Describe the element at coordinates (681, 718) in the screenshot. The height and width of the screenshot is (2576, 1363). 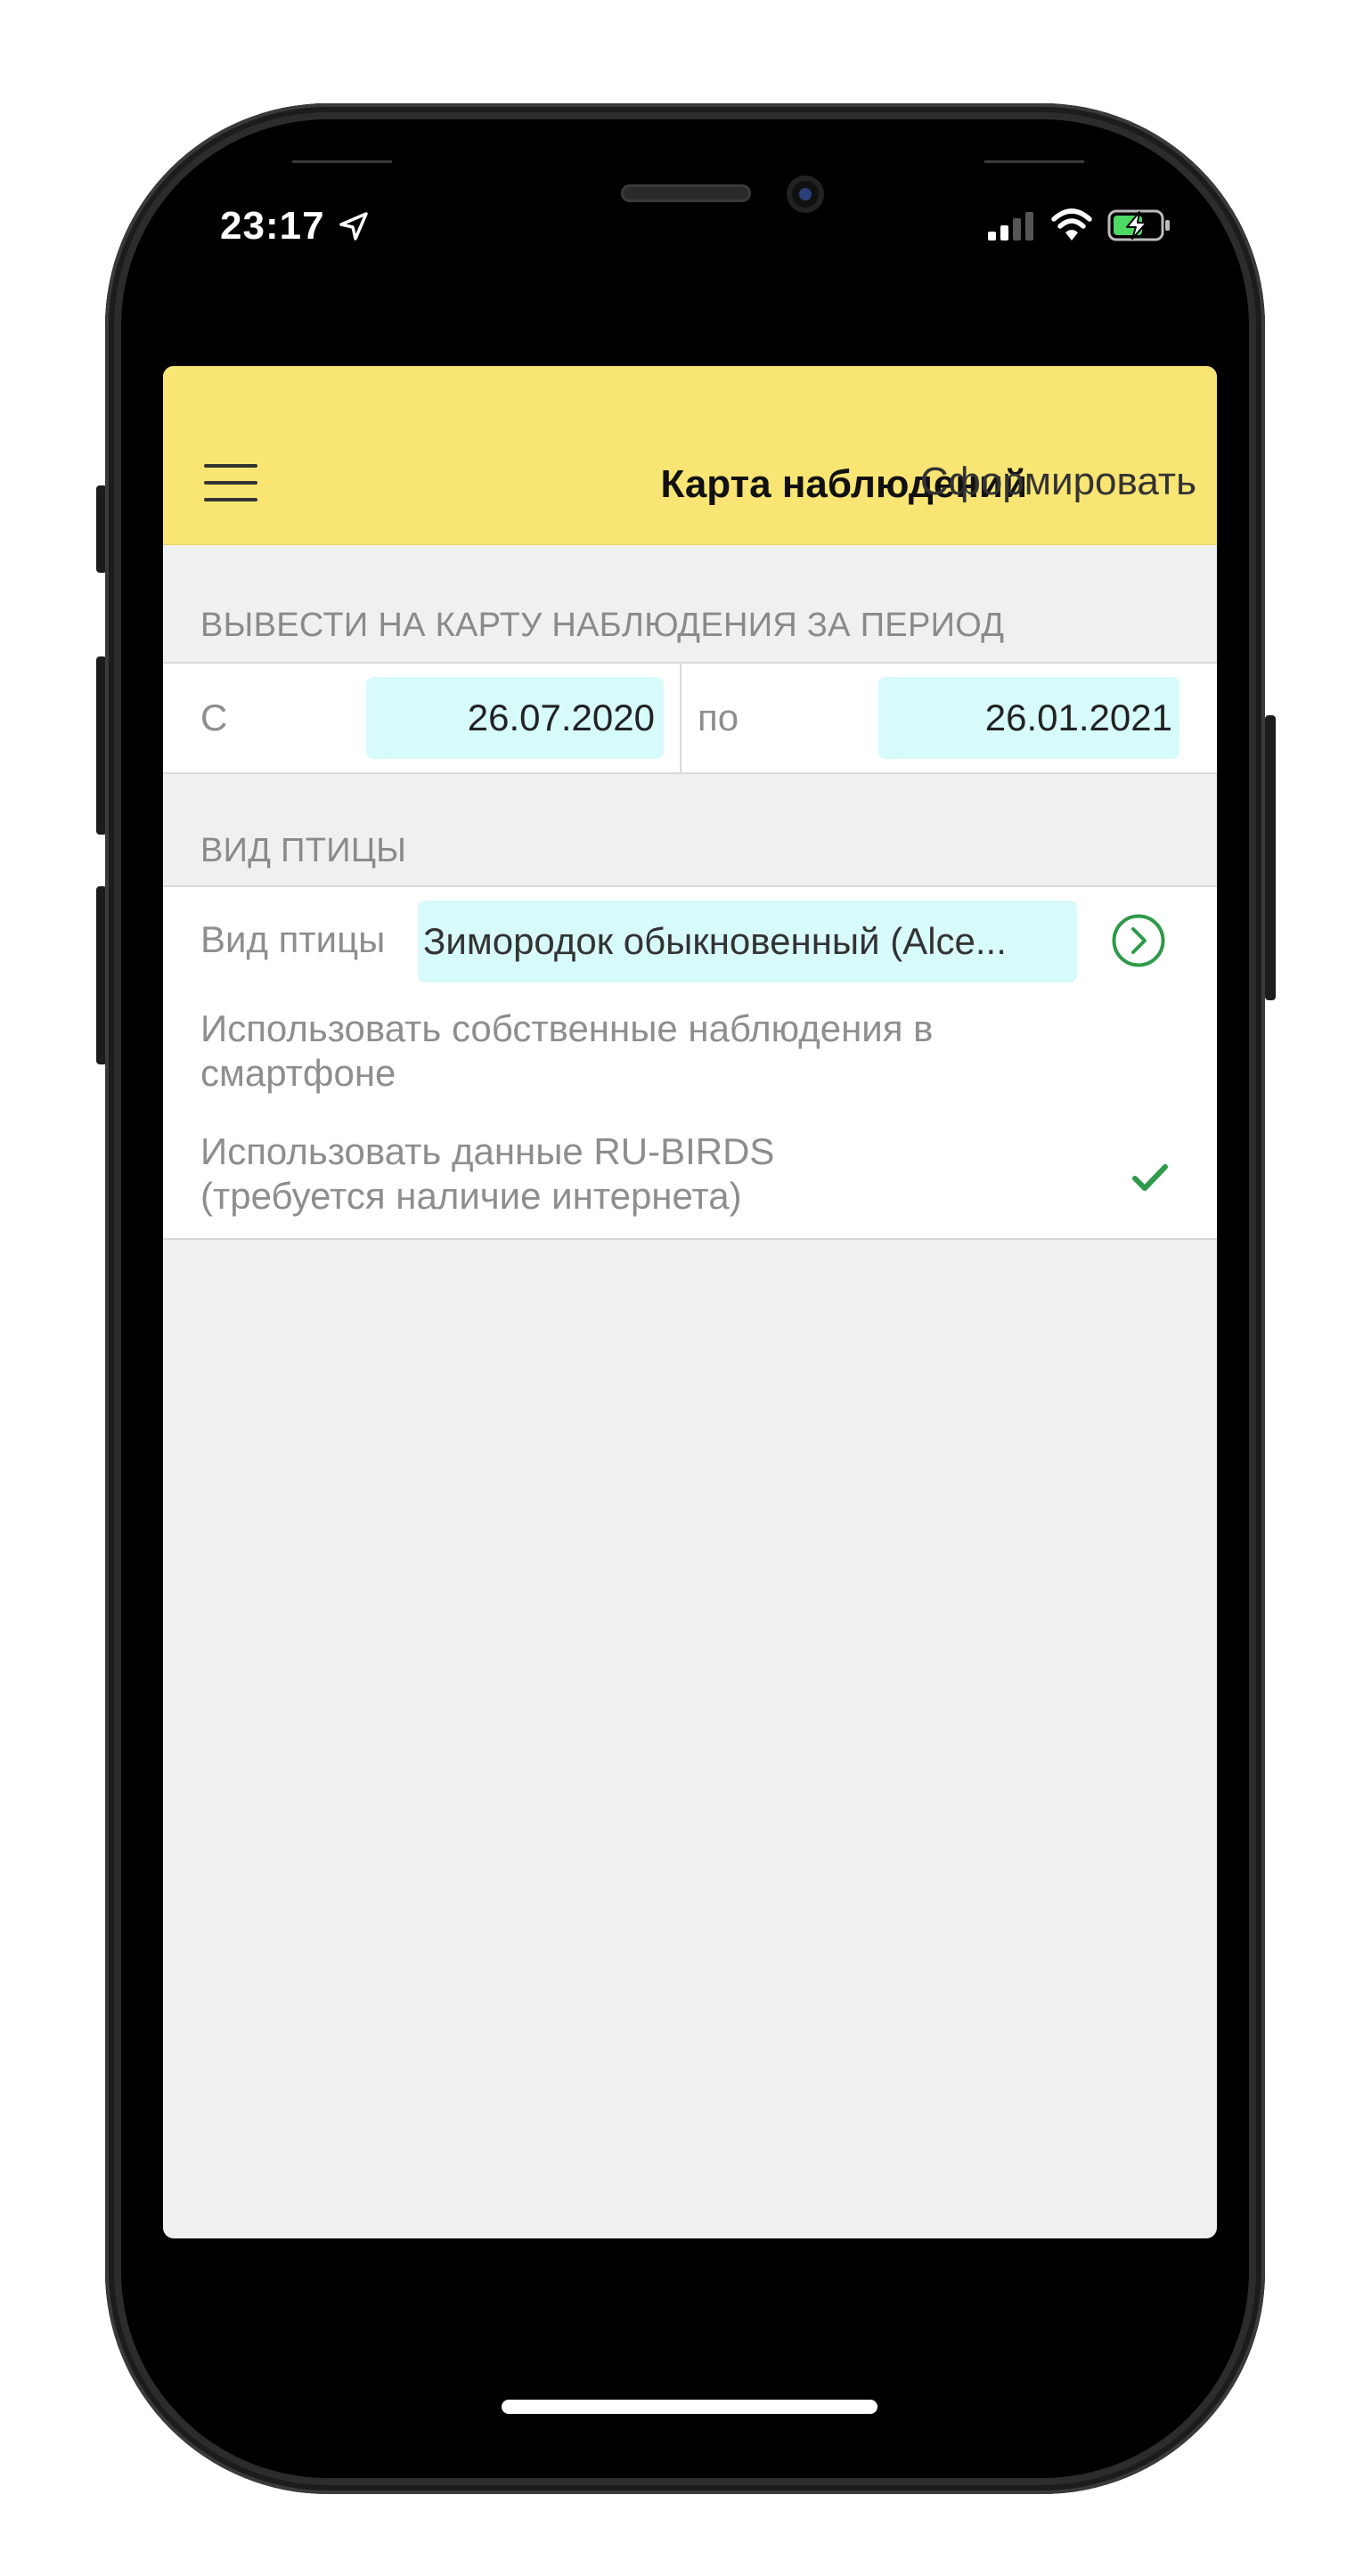
I see `divider` at that location.